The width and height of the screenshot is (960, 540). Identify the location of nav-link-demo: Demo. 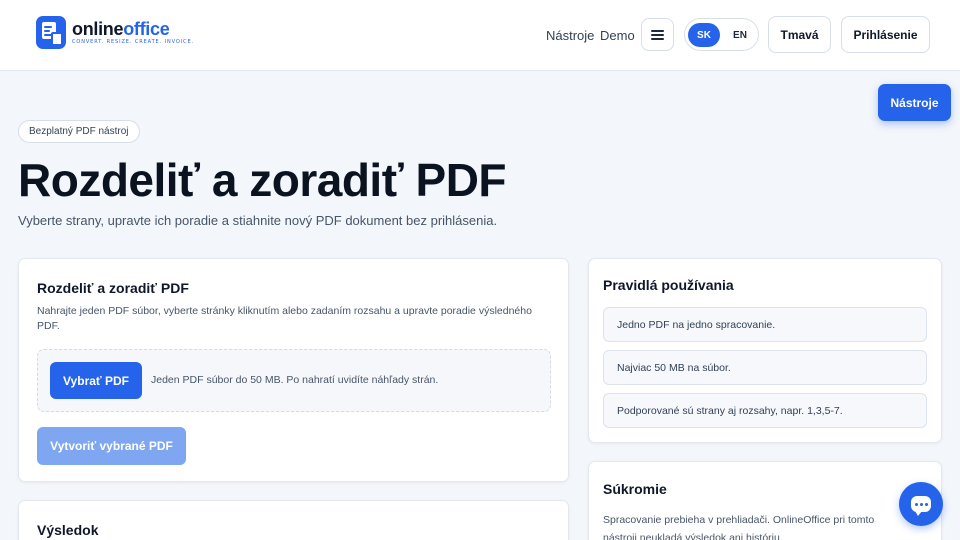
(617, 35).